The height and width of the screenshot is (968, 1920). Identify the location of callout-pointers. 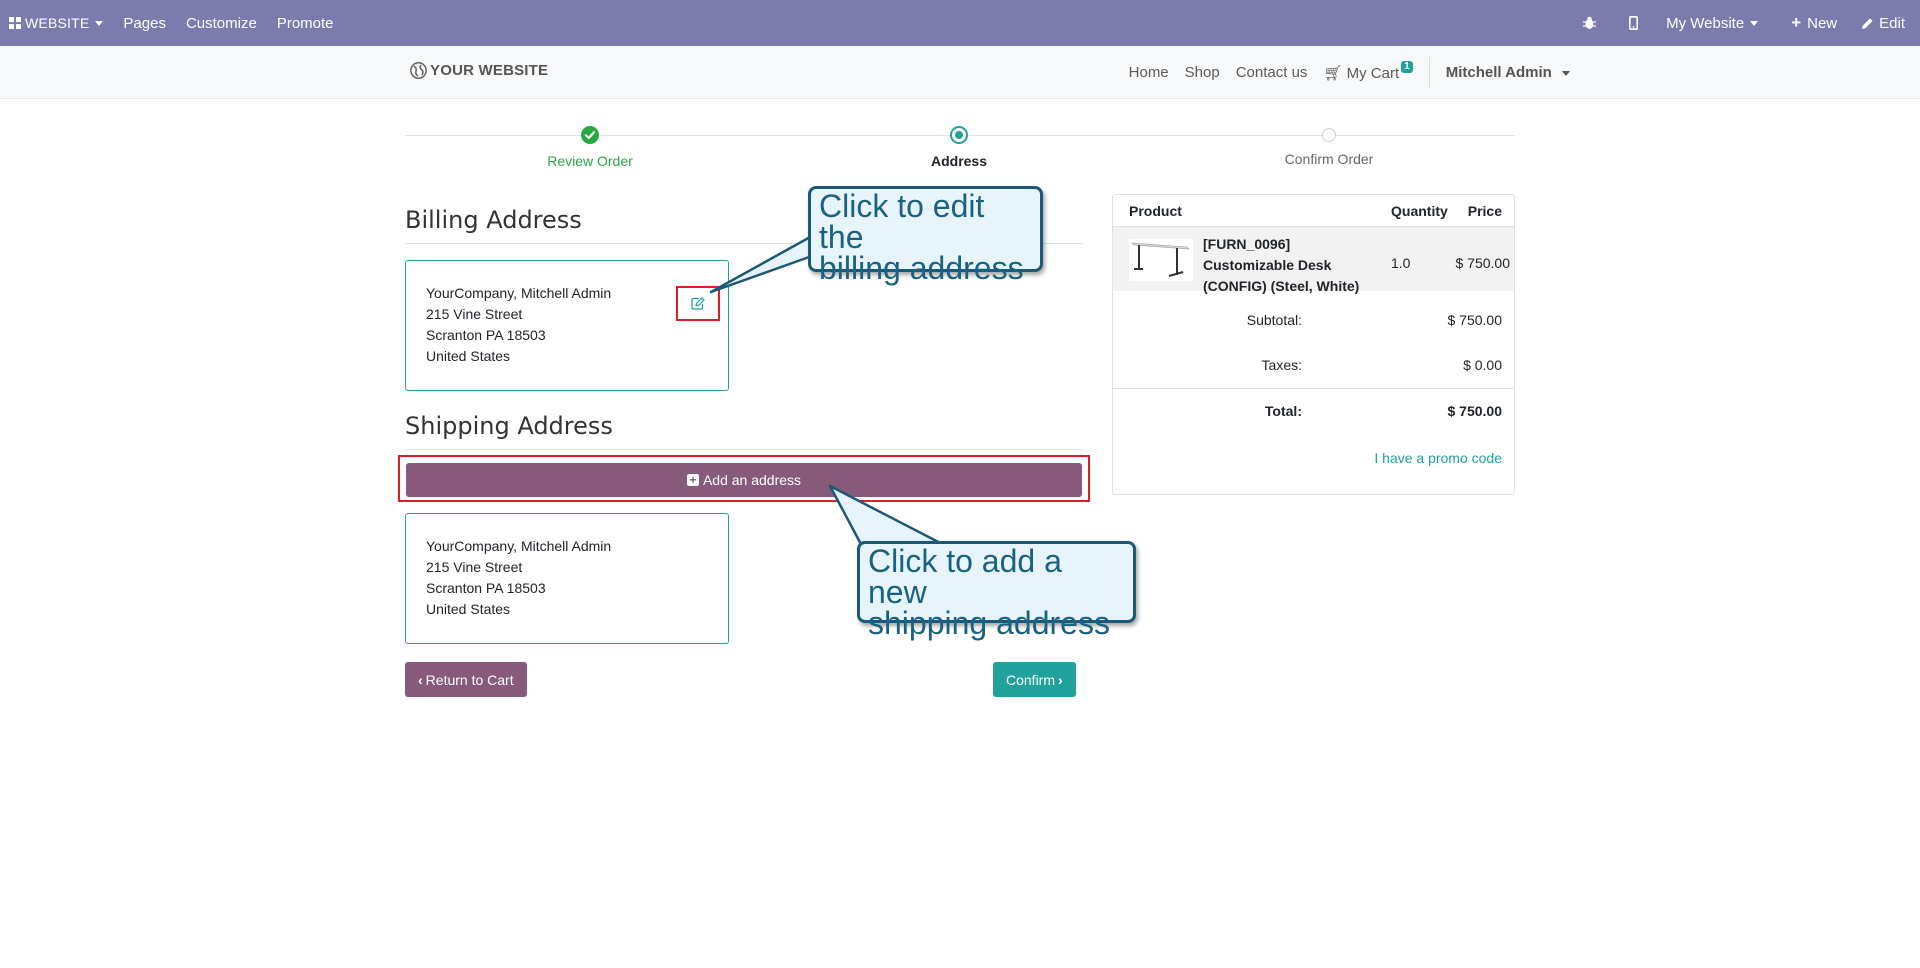
(830, 392).